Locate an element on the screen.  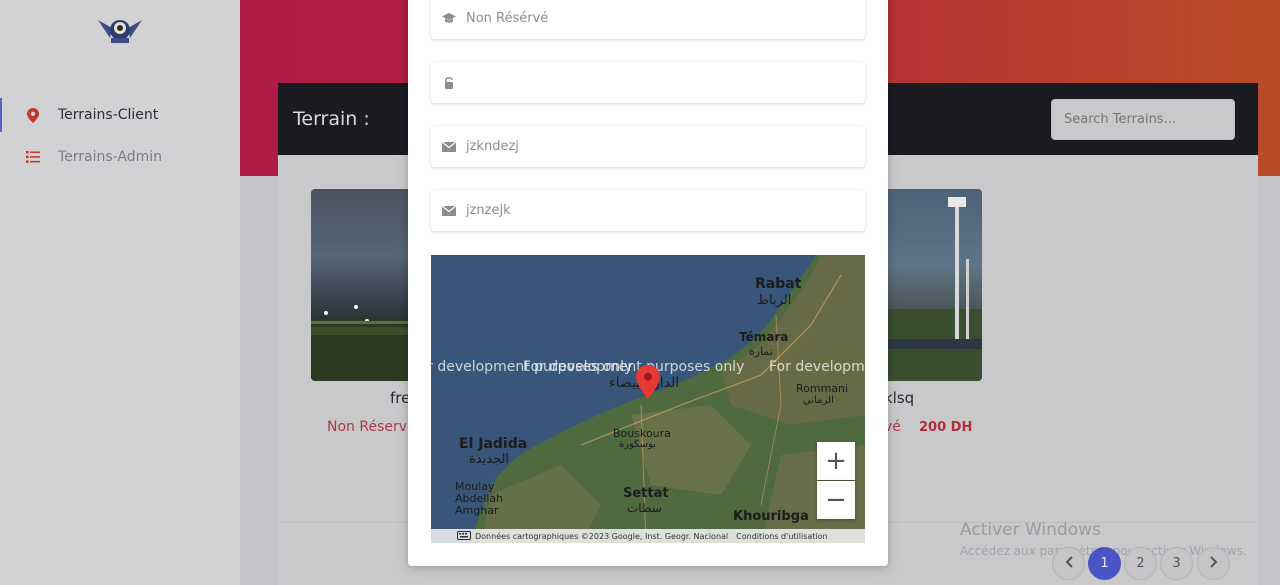
windows-watermark-title: Activer Windows is located at coordinates (1030, 530).